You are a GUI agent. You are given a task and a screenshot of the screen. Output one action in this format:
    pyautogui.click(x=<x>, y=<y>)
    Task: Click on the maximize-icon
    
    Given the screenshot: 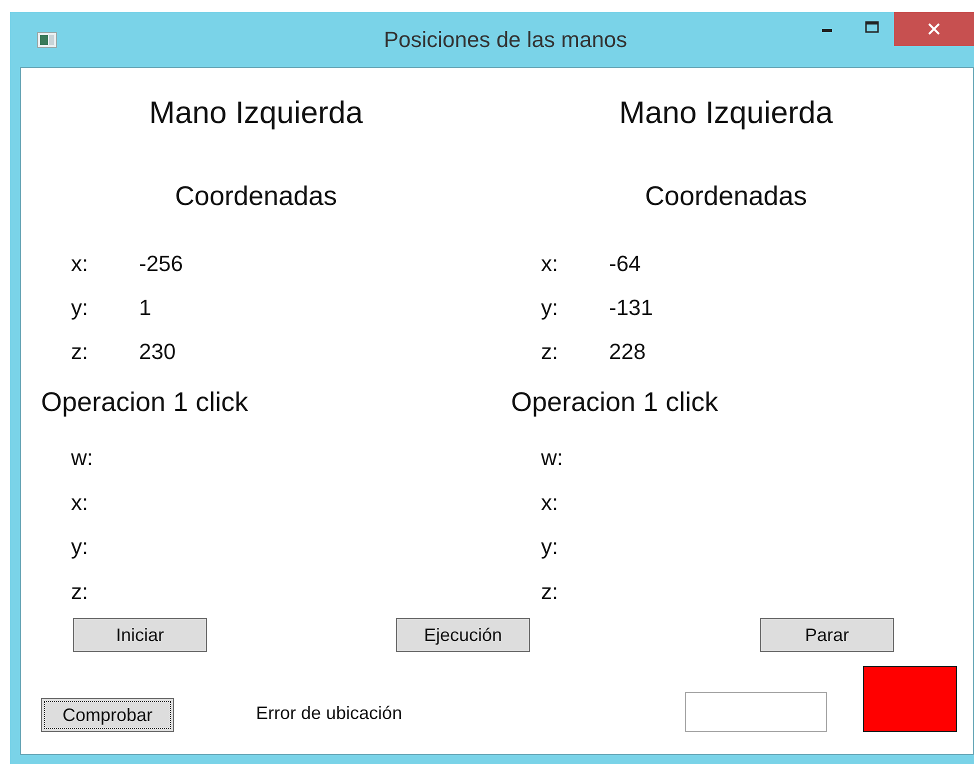 What is the action you would take?
    pyautogui.click(x=871, y=27)
    